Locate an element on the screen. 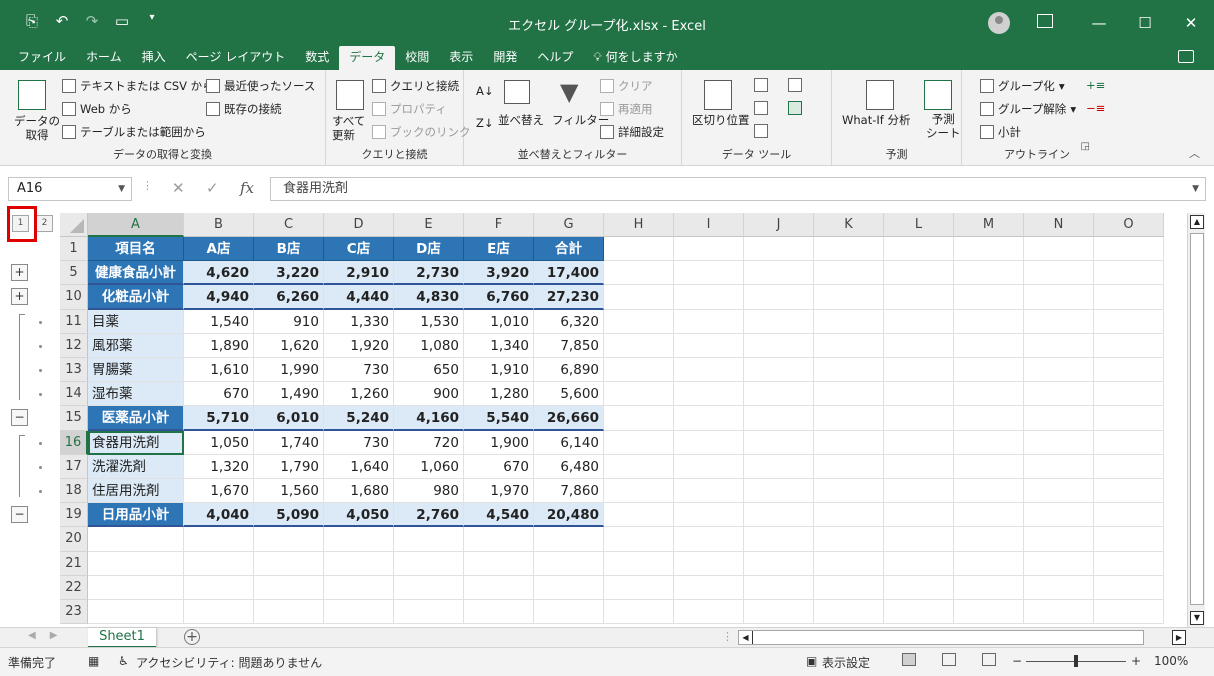 The height and width of the screenshot is (676, 1214). cell-k10 is located at coordinates (849, 297).